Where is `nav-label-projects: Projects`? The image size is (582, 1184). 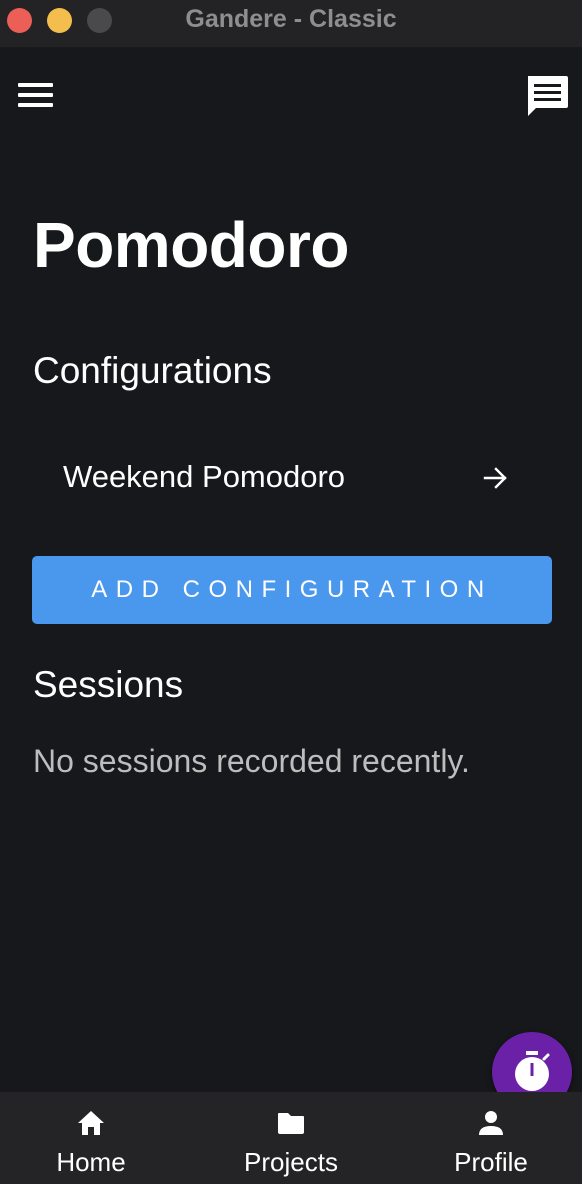
nav-label-projects: Projects is located at coordinates (291, 1162).